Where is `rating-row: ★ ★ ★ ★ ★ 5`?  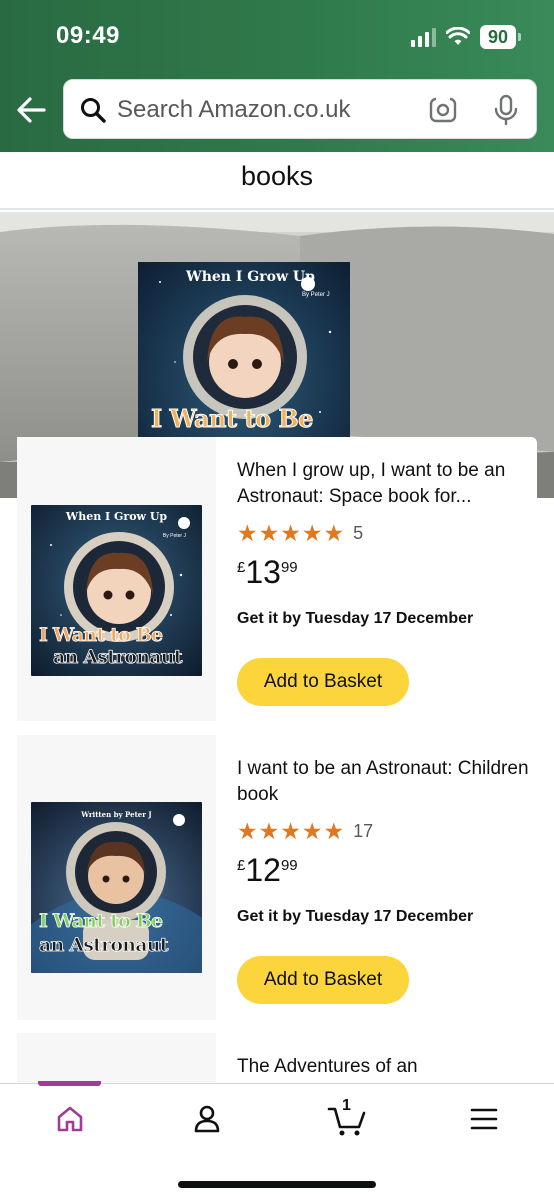 rating-row: ★ ★ ★ ★ ★ 5 is located at coordinates (387, 533).